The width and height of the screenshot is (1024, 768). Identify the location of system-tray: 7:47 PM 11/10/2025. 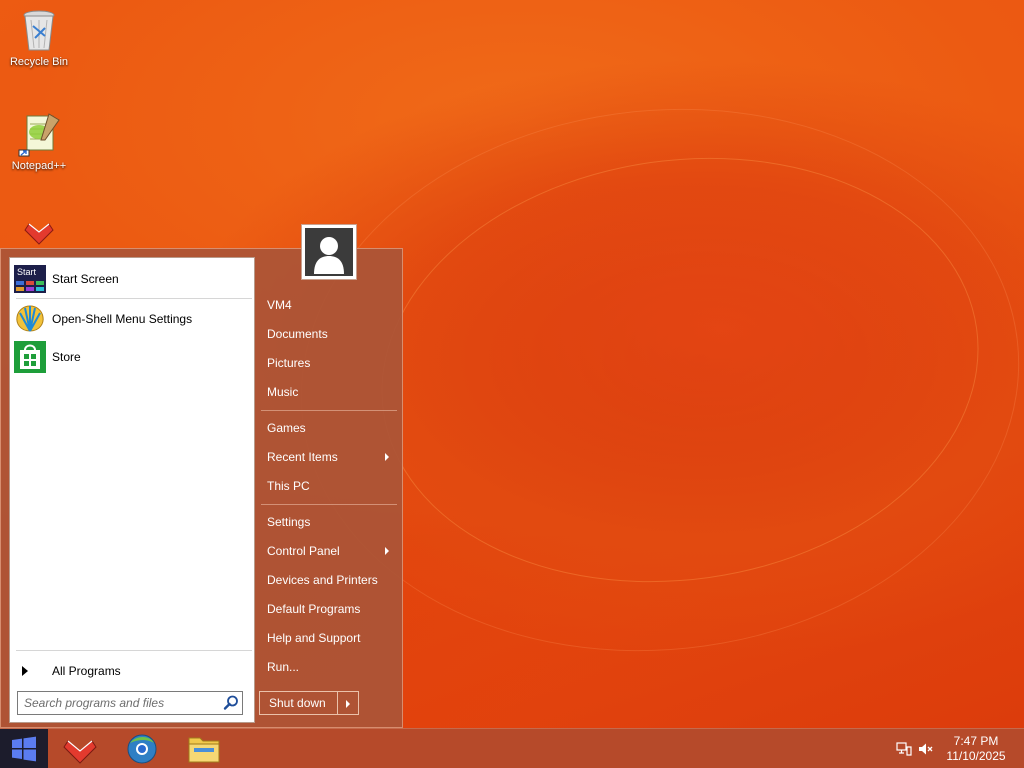
(954, 748).